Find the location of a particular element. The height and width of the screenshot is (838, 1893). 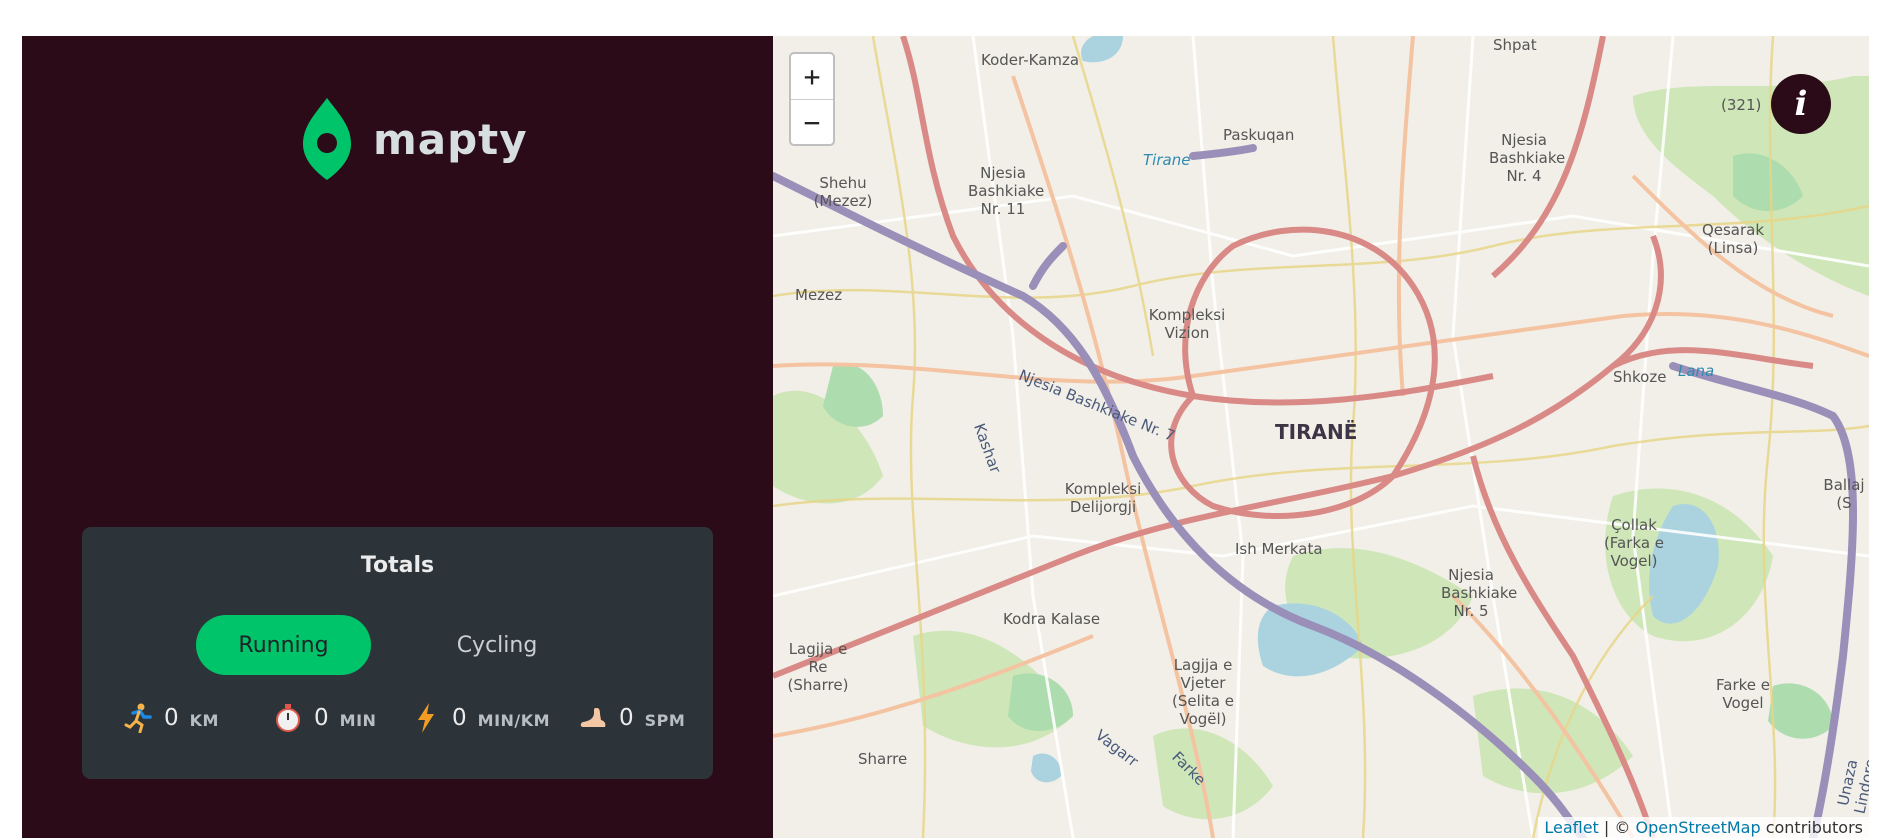

info-button: i is located at coordinates (1801, 104).